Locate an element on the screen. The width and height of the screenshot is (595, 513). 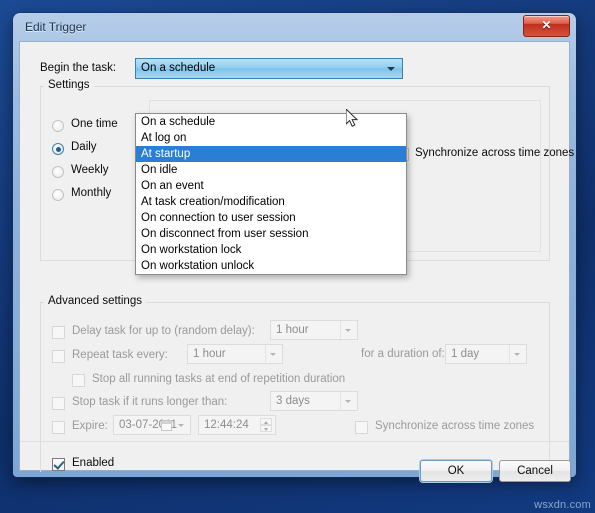
repeat-interval-value: 1 hour is located at coordinates (209, 354).